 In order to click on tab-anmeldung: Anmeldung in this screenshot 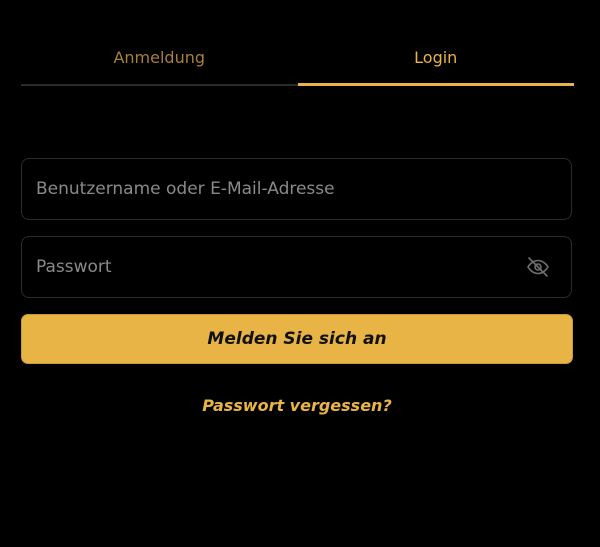, I will do `click(159, 62)`.